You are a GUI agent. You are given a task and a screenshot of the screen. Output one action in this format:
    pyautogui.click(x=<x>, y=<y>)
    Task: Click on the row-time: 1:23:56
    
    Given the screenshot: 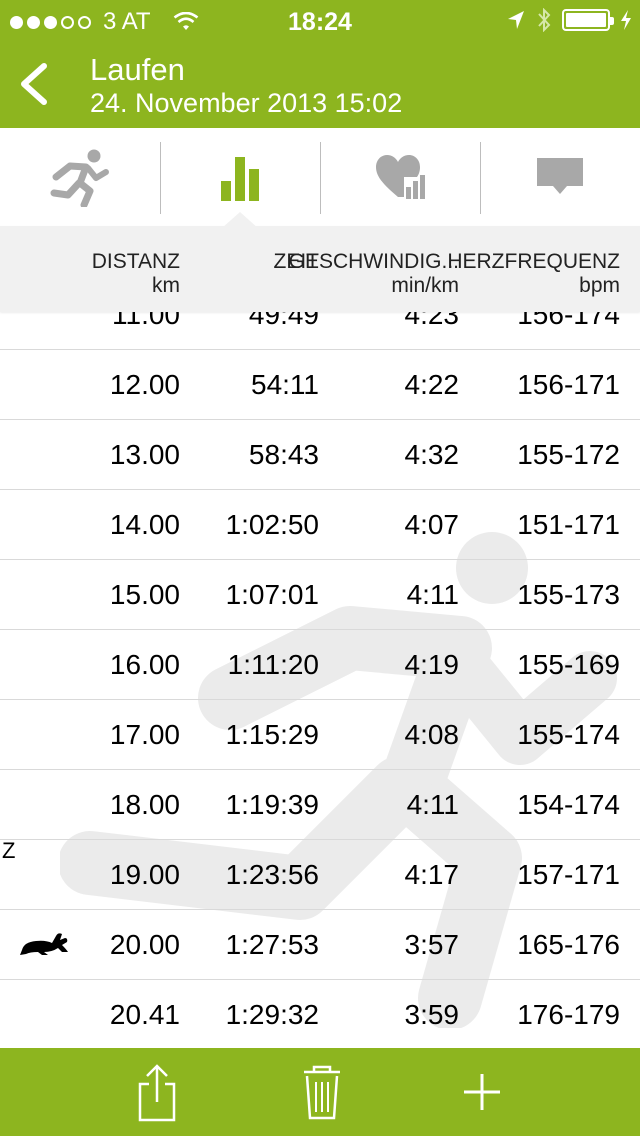 What is the action you would take?
    pyautogui.click(x=272, y=874)
    